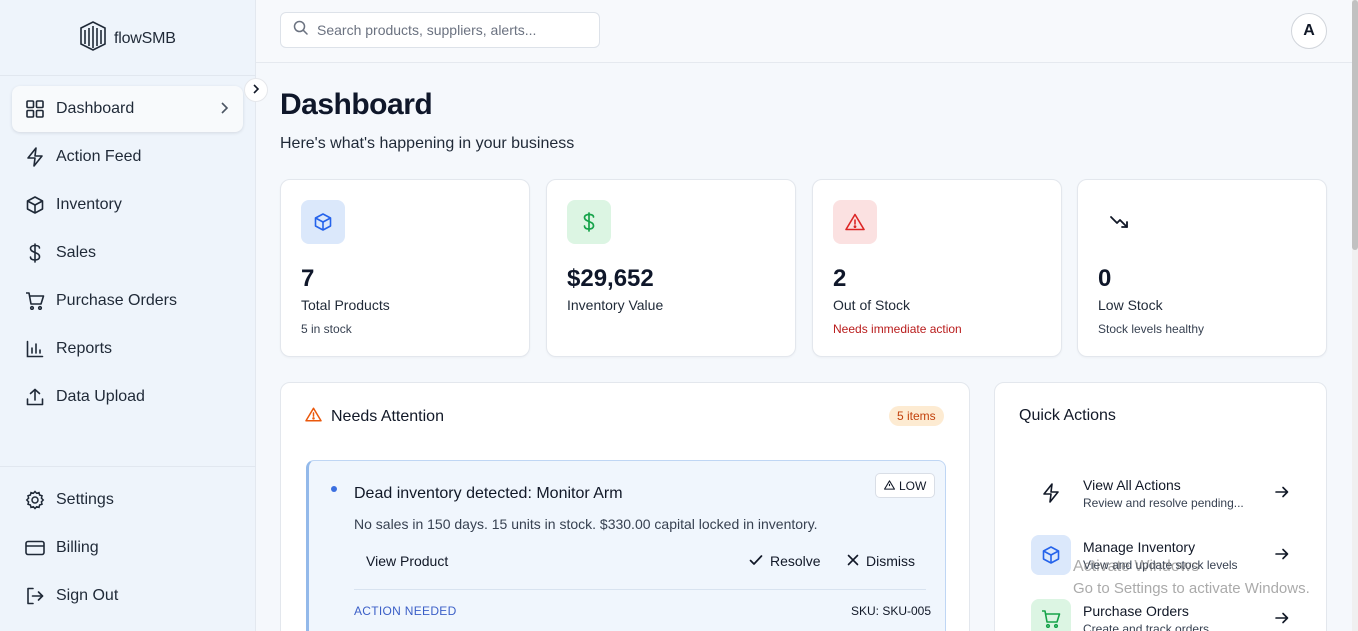 This screenshot has height=631, width=1358. I want to click on quick-action-title: Manage Inventory, so click(1139, 547).